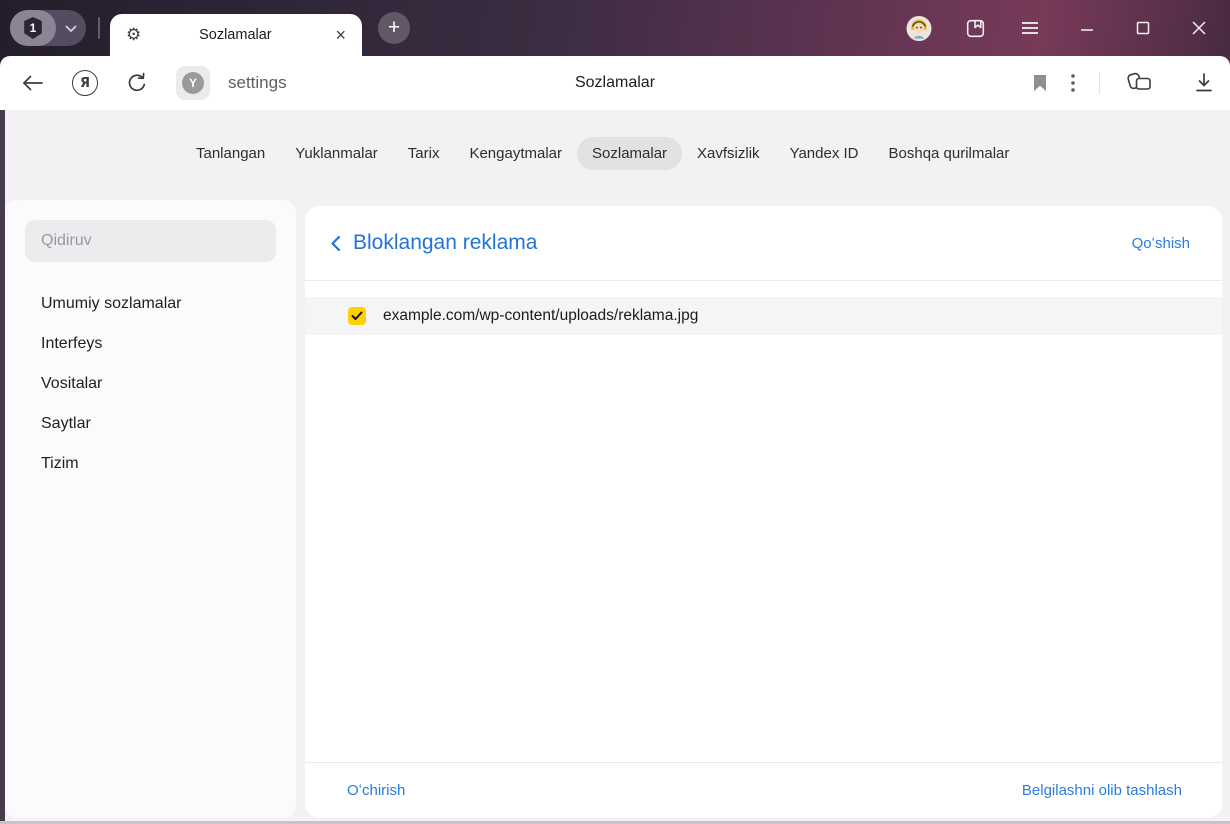 Image resolution: width=1230 pixels, height=824 pixels. I want to click on new-tab-button: +, so click(394, 28).